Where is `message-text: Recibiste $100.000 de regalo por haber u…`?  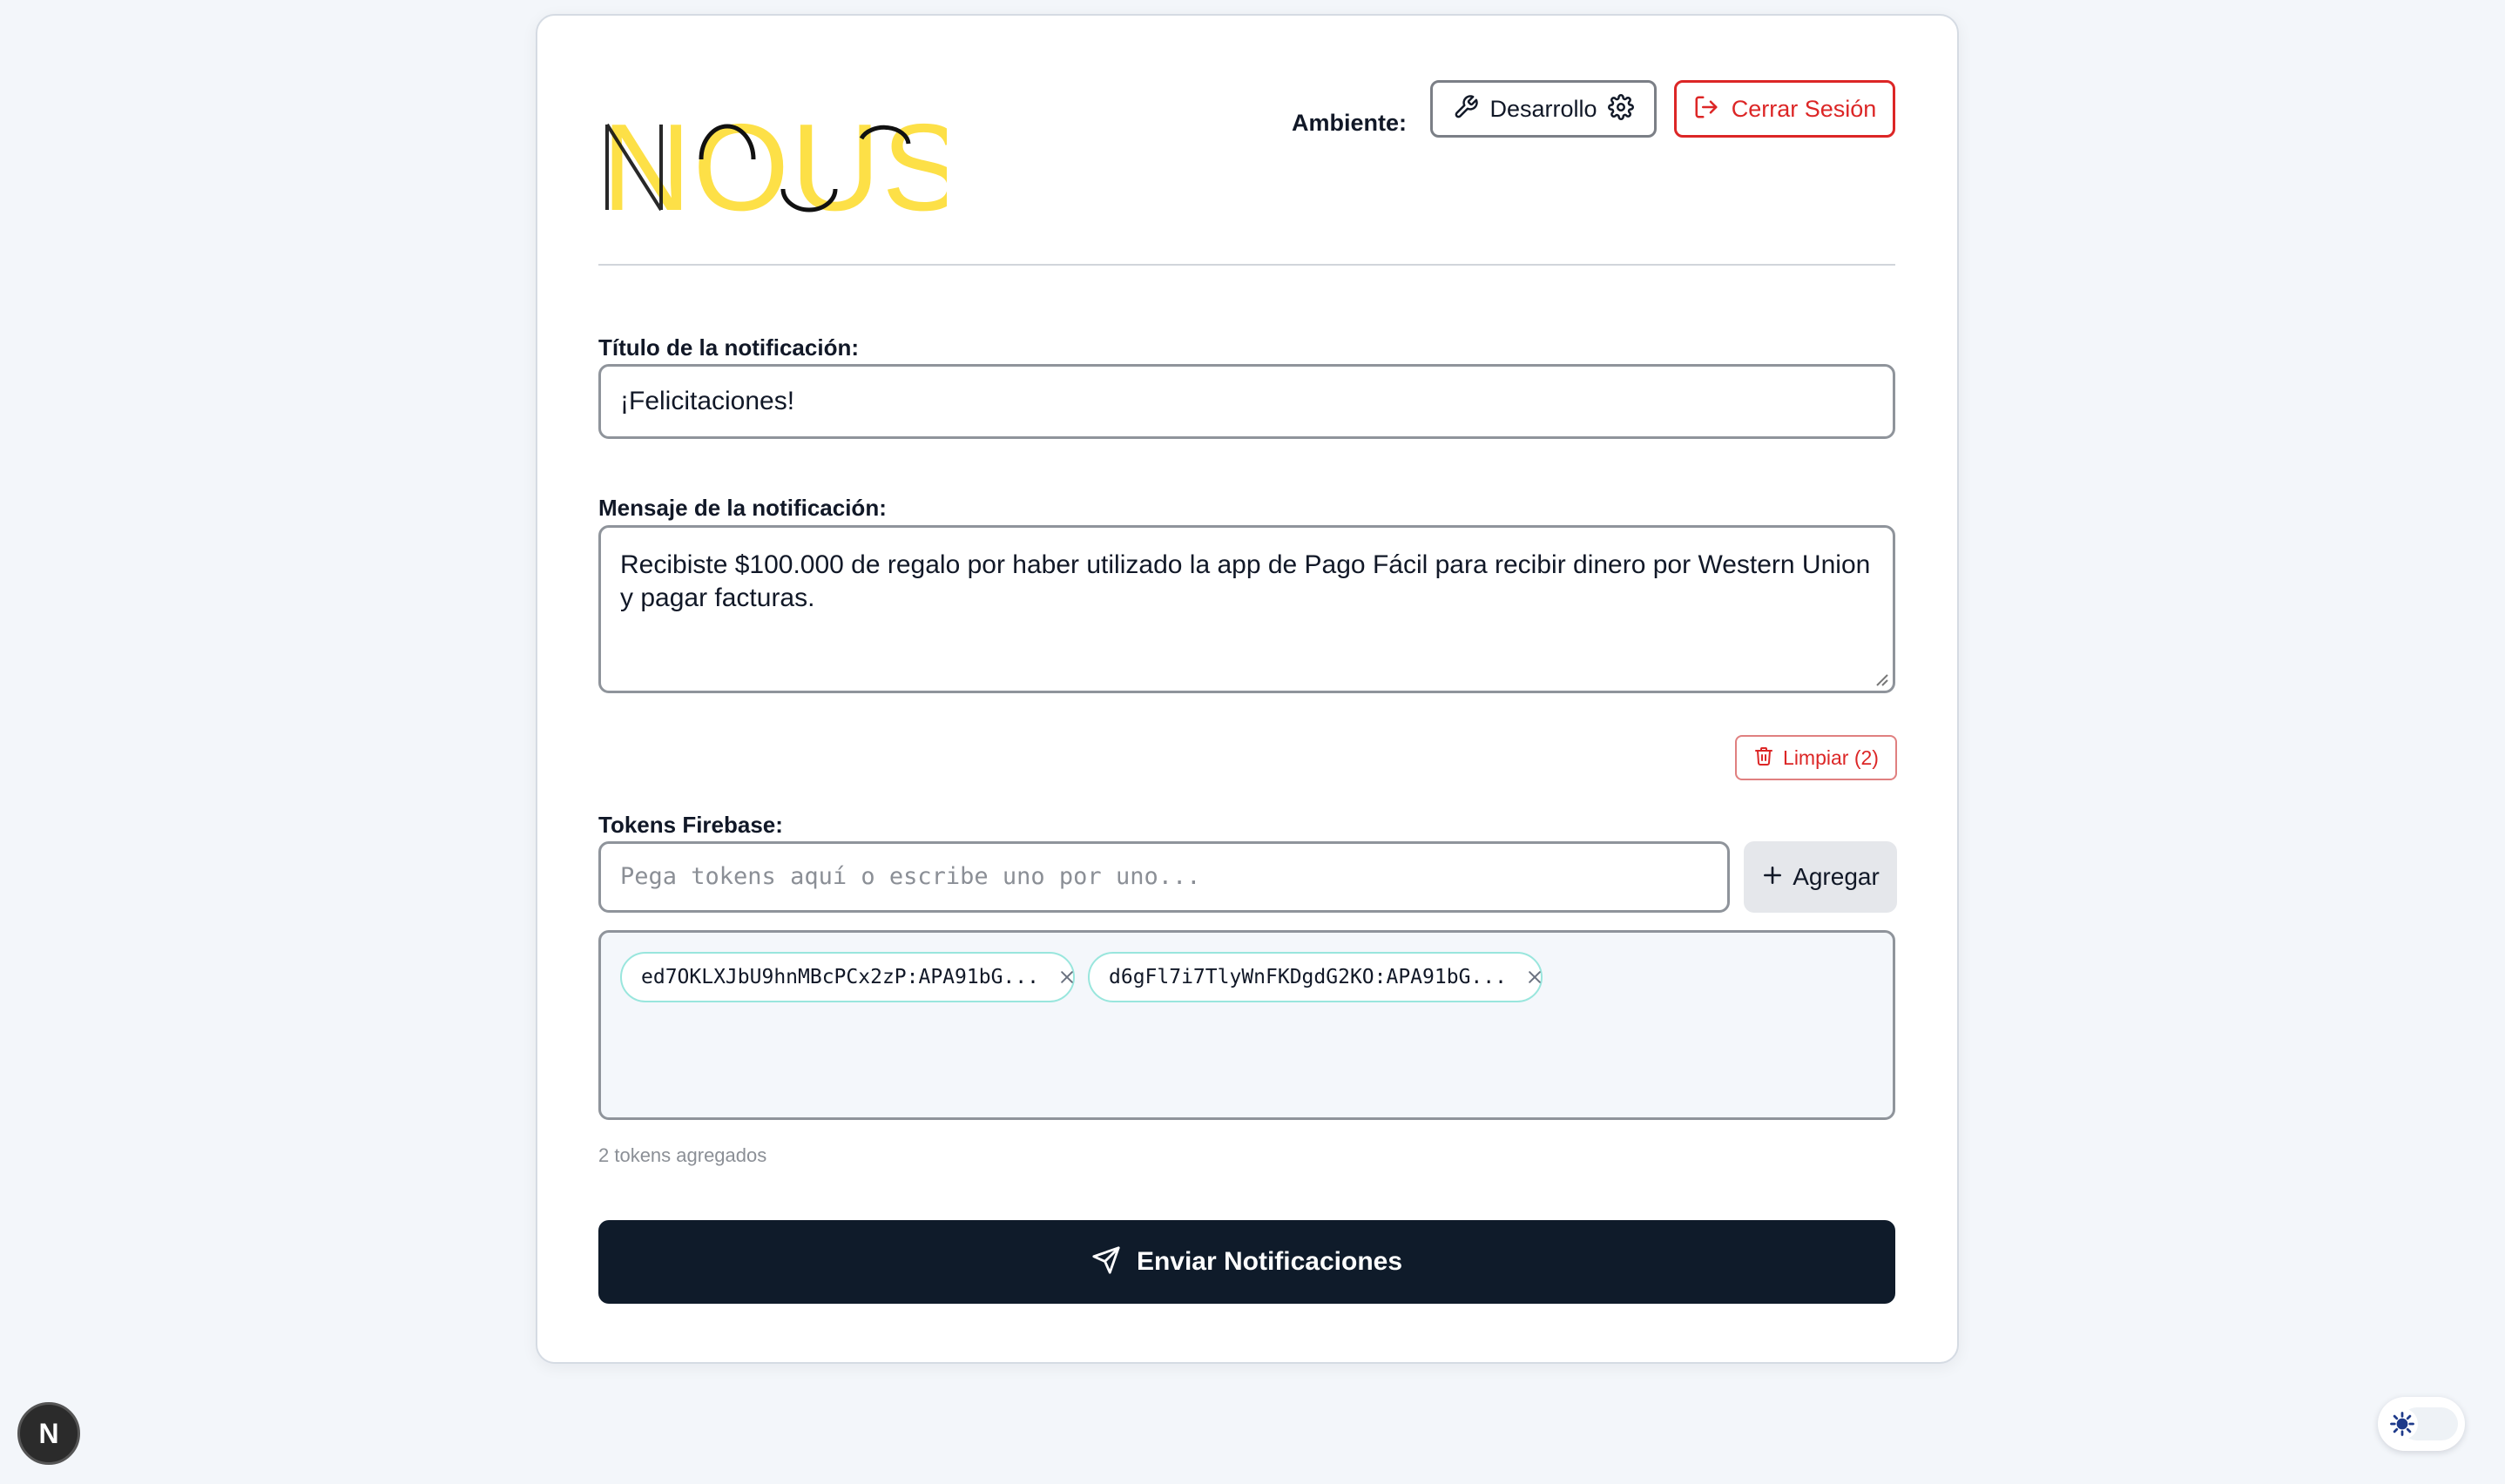
message-text: Recibiste $100.000 de regalo por haber u… is located at coordinates (1245, 581).